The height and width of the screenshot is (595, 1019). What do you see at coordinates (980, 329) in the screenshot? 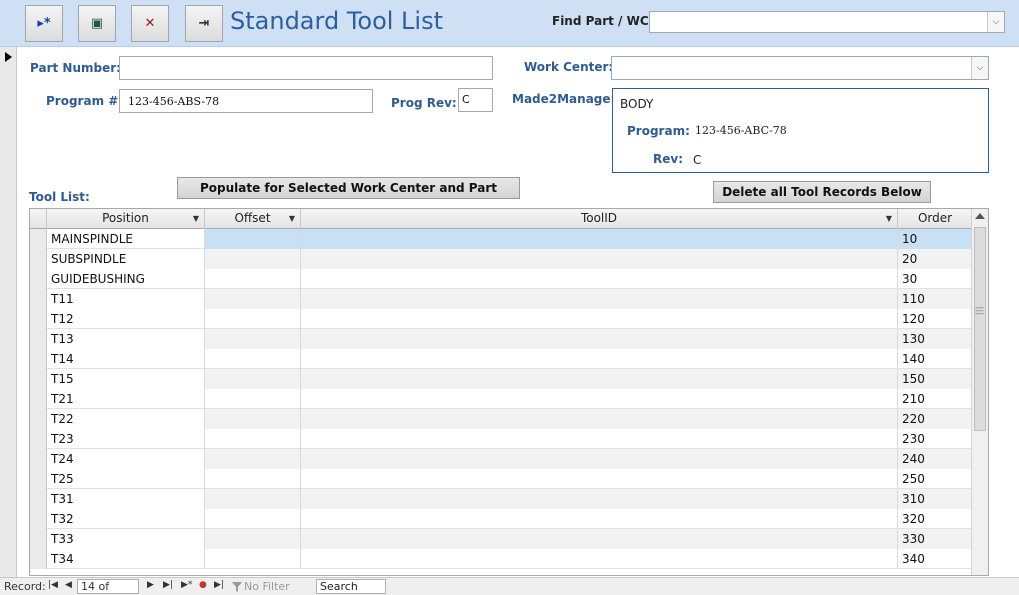
I see `scroll-thumb` at bounding box center [980, 329].